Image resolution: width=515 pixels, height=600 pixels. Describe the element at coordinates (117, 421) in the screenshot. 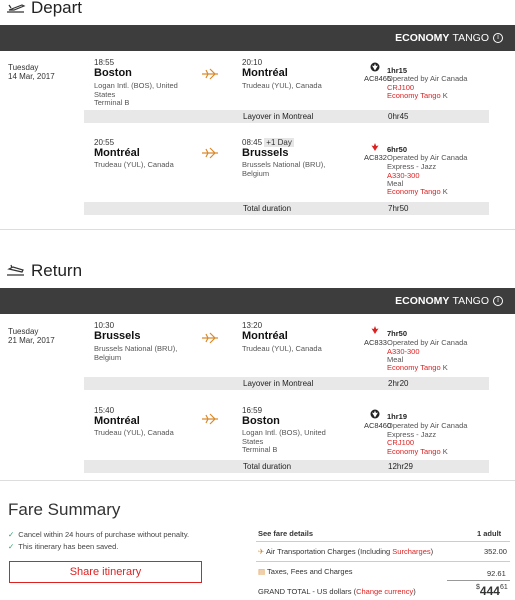

I see `dep-city: Montréal` at that location.